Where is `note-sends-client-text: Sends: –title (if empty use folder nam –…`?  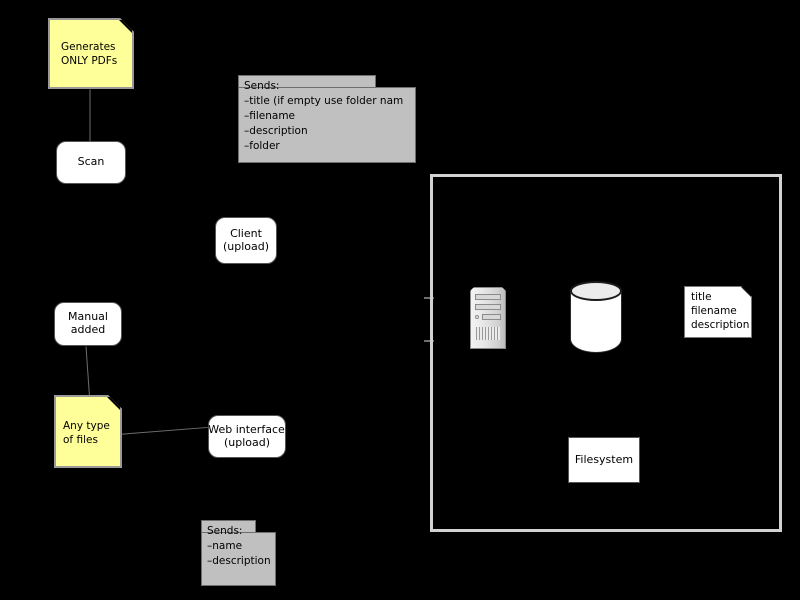 note-sends-client-text: Sends: –title (if empty use folder nam –… is located at coordinates (324, 116).